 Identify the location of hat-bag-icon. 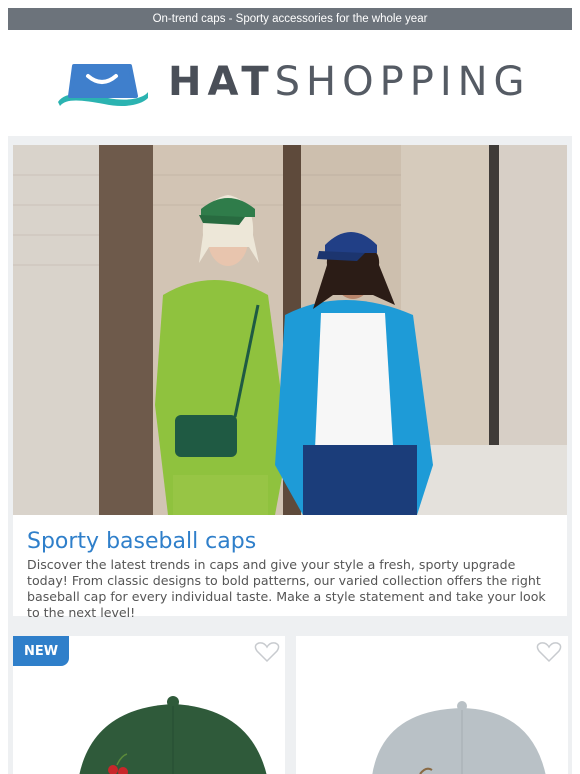
(103, 85).